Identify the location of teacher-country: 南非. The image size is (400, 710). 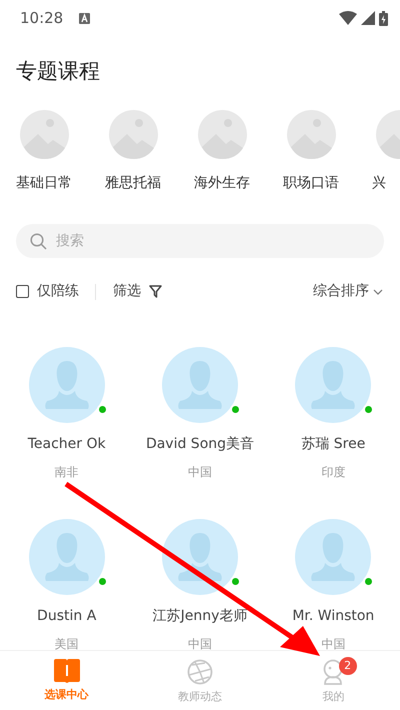
(66, 472).